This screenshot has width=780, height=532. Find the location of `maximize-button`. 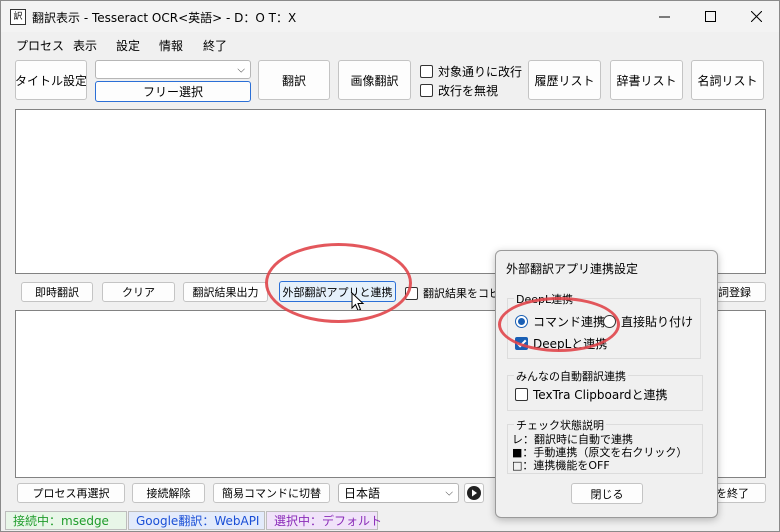

maximize-button is located at coordinates (710, 16).